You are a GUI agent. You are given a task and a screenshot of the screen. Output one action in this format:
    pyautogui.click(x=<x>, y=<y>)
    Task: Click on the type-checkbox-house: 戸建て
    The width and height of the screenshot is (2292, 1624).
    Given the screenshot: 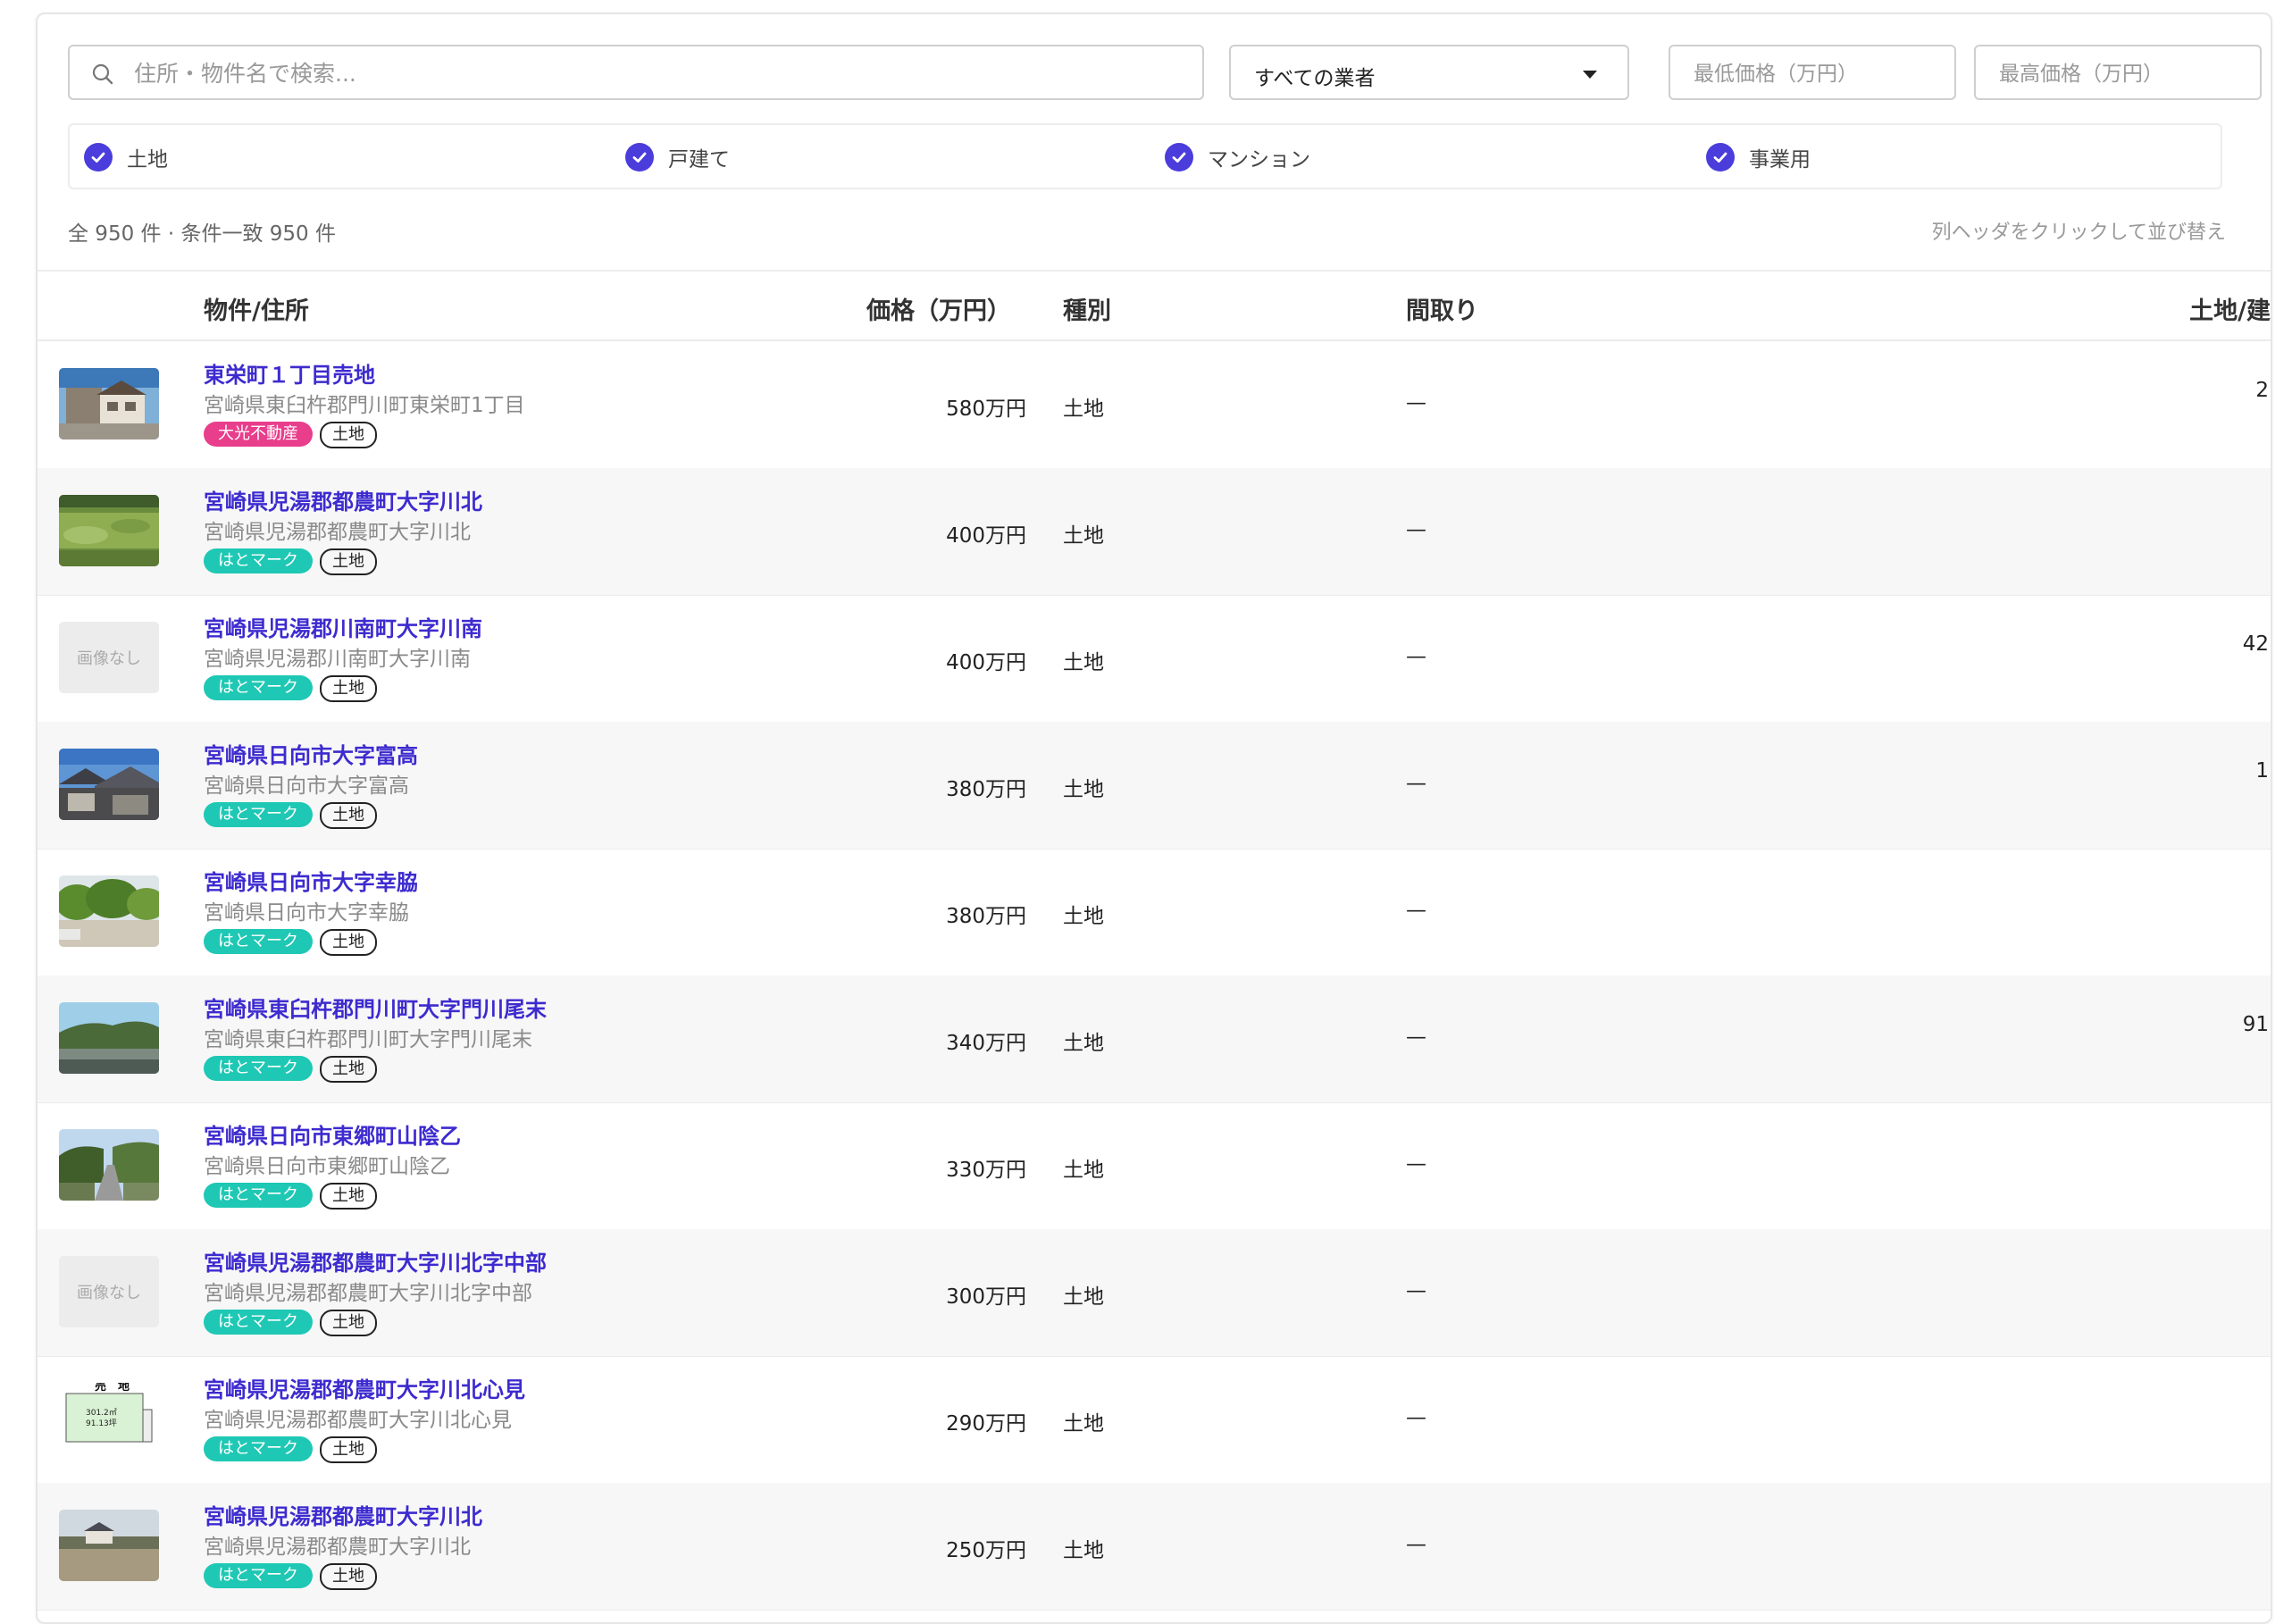 What is the action you would take?
    pyautogui.click(x=677, y=157)
    